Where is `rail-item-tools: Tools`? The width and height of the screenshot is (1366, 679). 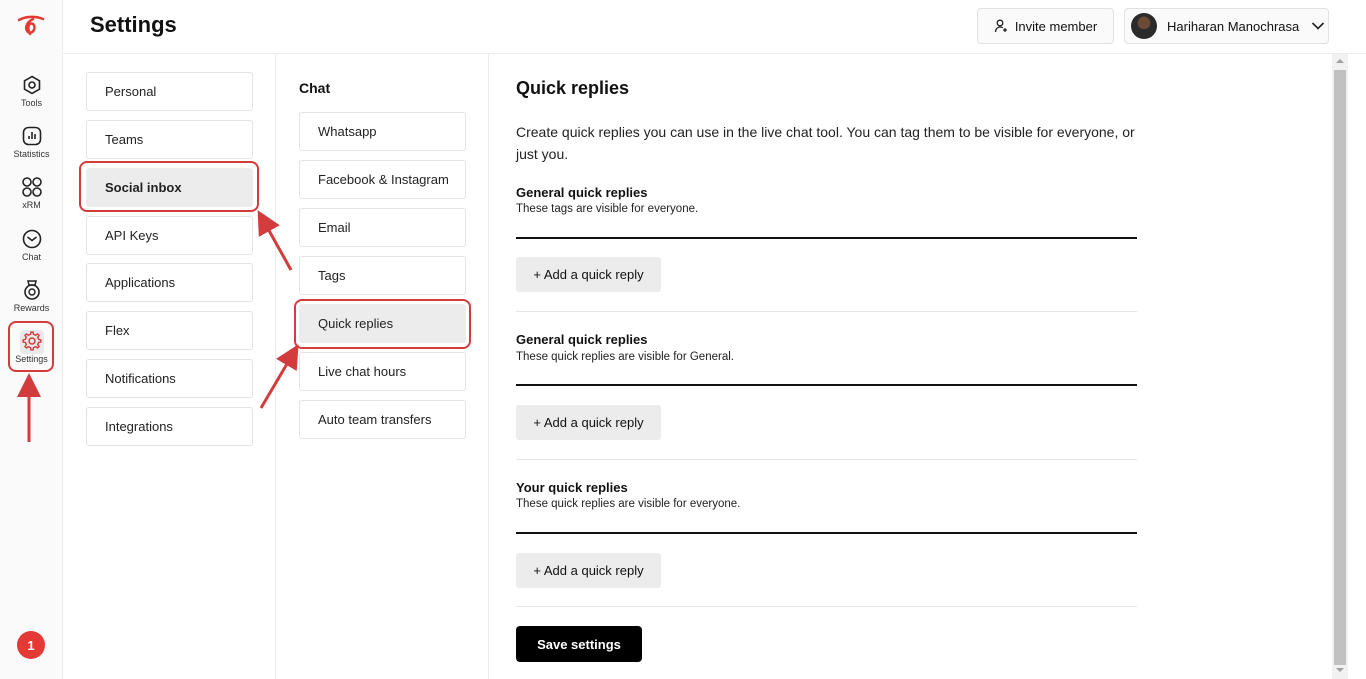 rail-item-tools: Tools is located at coordinates (31, 91).